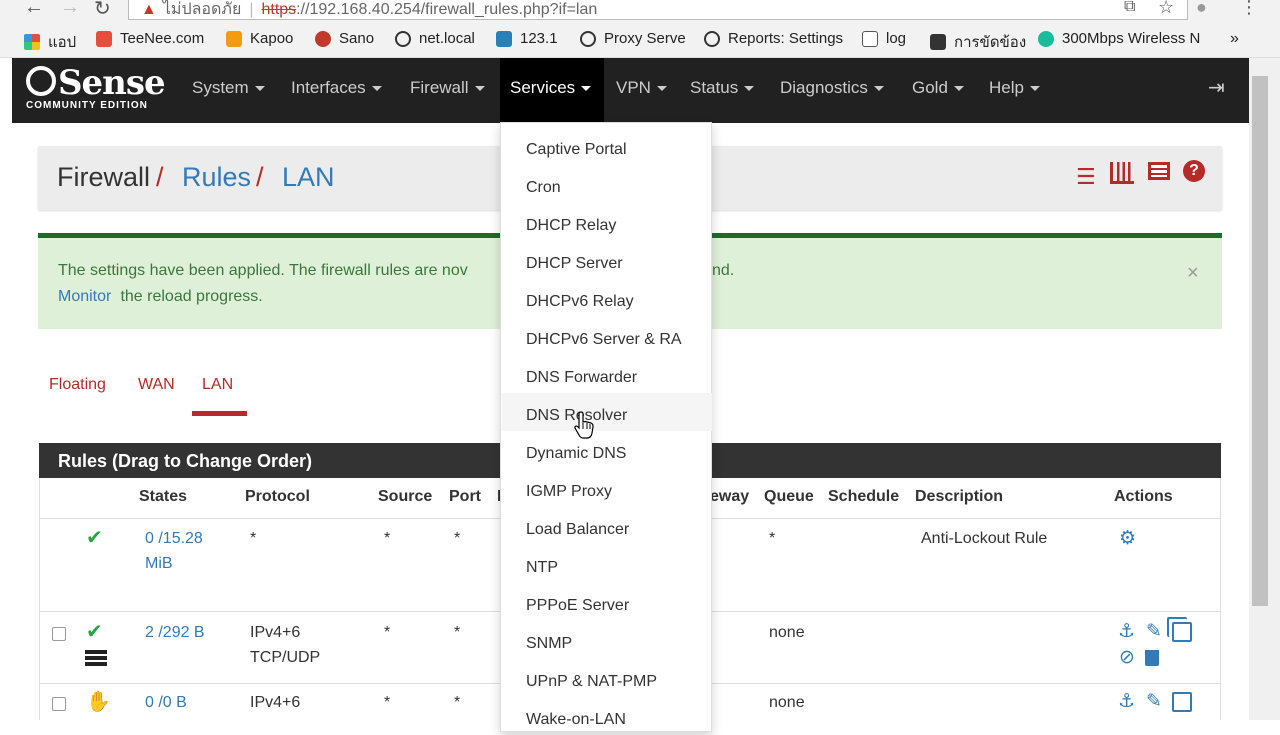 This screenshot has height=735, width=1280. I want to click on help-icon: ?, so click(1194, 171).